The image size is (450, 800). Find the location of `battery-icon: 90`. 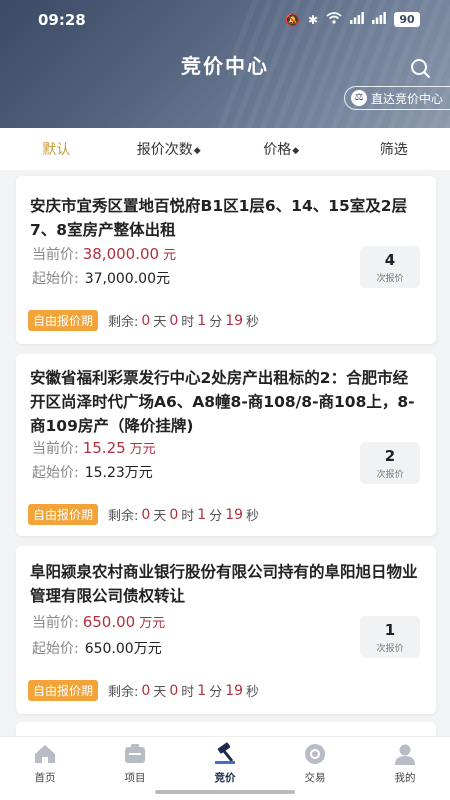

battery-icon: 90 is located at coordinates (407, 19).